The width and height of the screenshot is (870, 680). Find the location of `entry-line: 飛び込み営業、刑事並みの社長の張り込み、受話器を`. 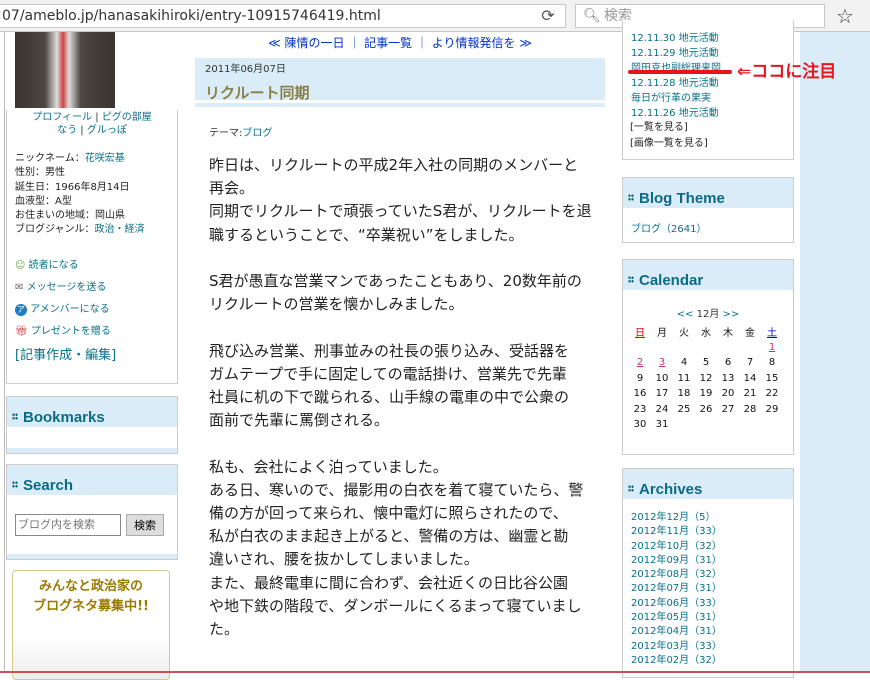

entry-line: 飛び込み営業、刑事並みの社長の張り込み、受話器を is located at coordinates (389, 350).